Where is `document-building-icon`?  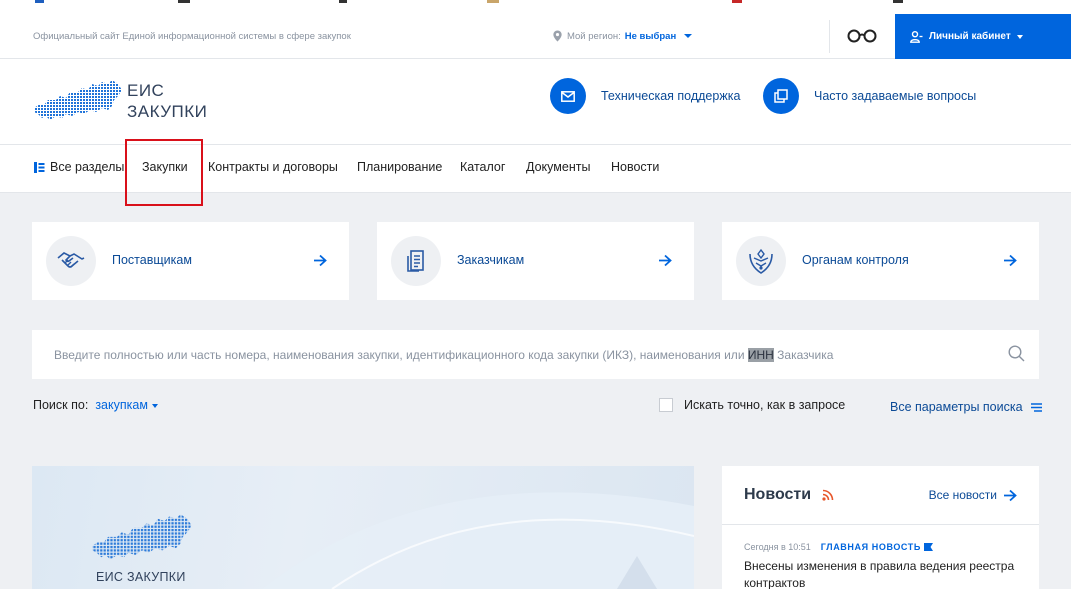
document-building-icon is located at coordinates (416, 261).